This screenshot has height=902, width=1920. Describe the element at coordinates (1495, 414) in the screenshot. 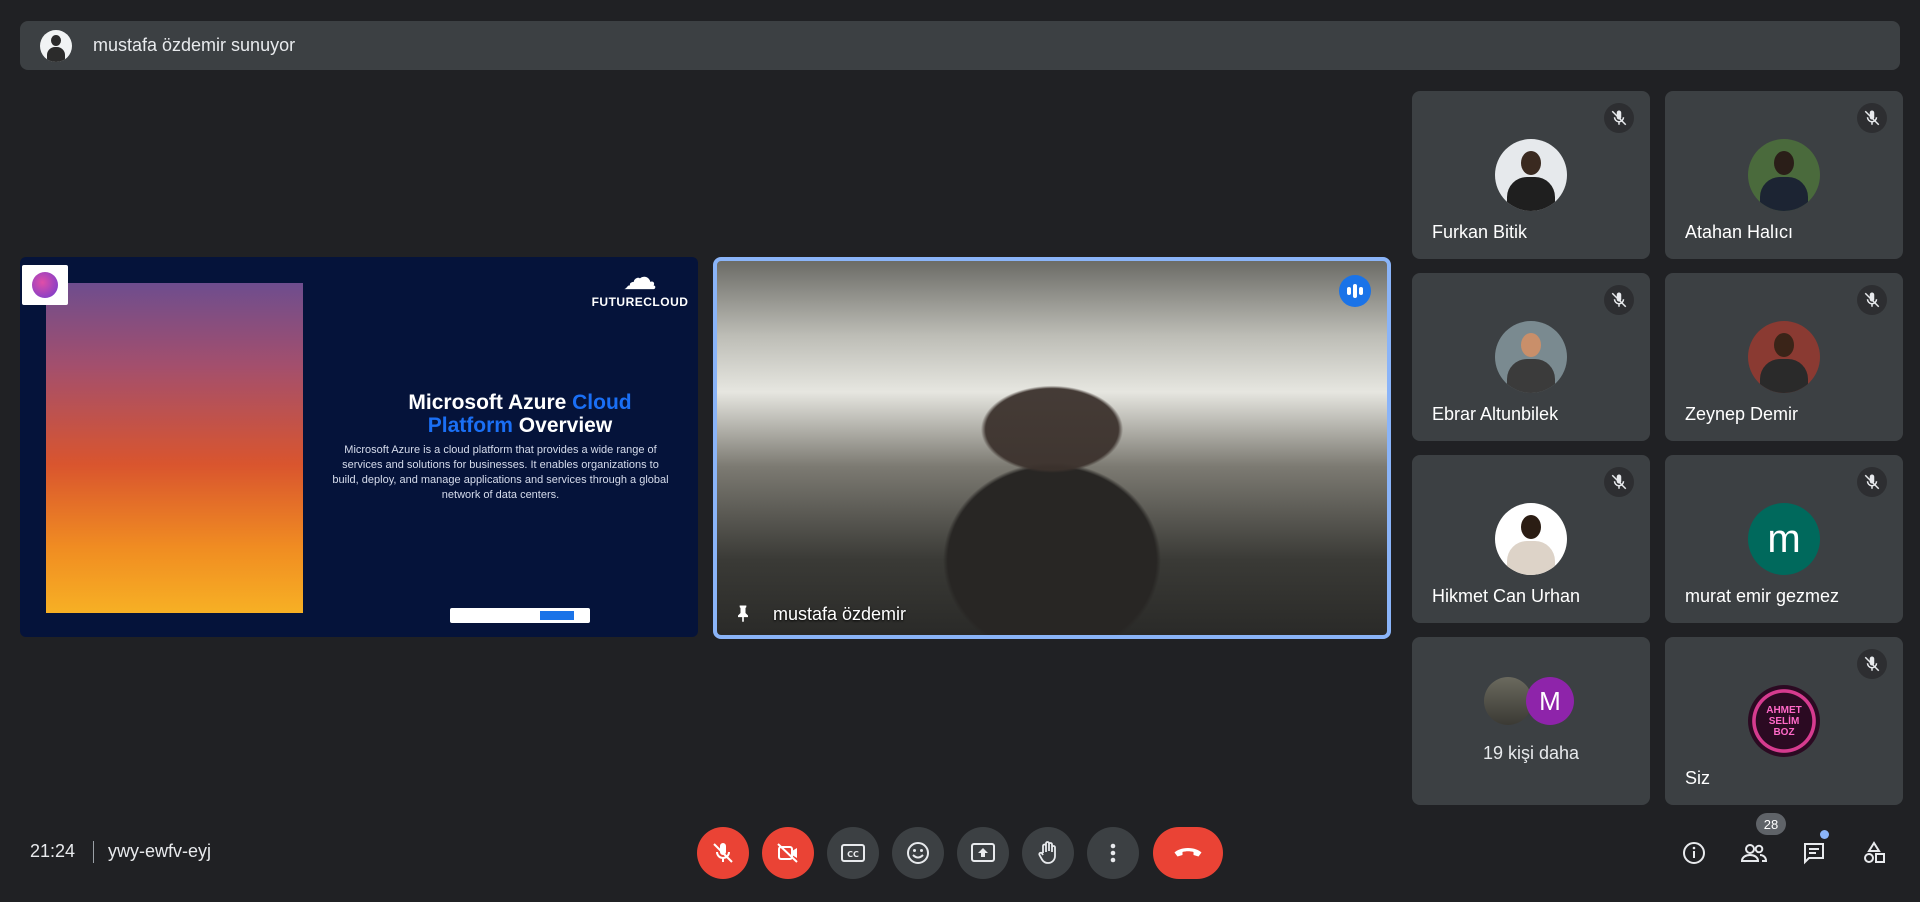

I see `participant-name: Ebrar Altunbilek` at that location.